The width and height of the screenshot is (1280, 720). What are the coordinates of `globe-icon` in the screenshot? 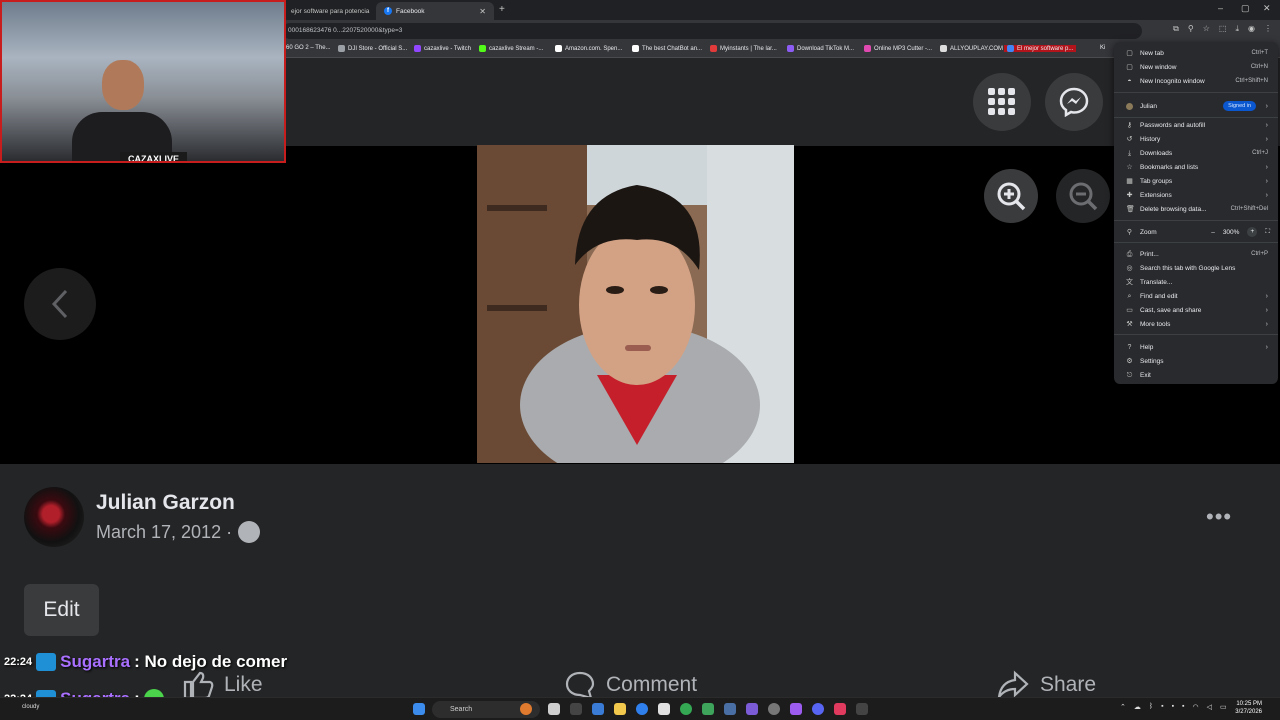 It's located at (249, 532).